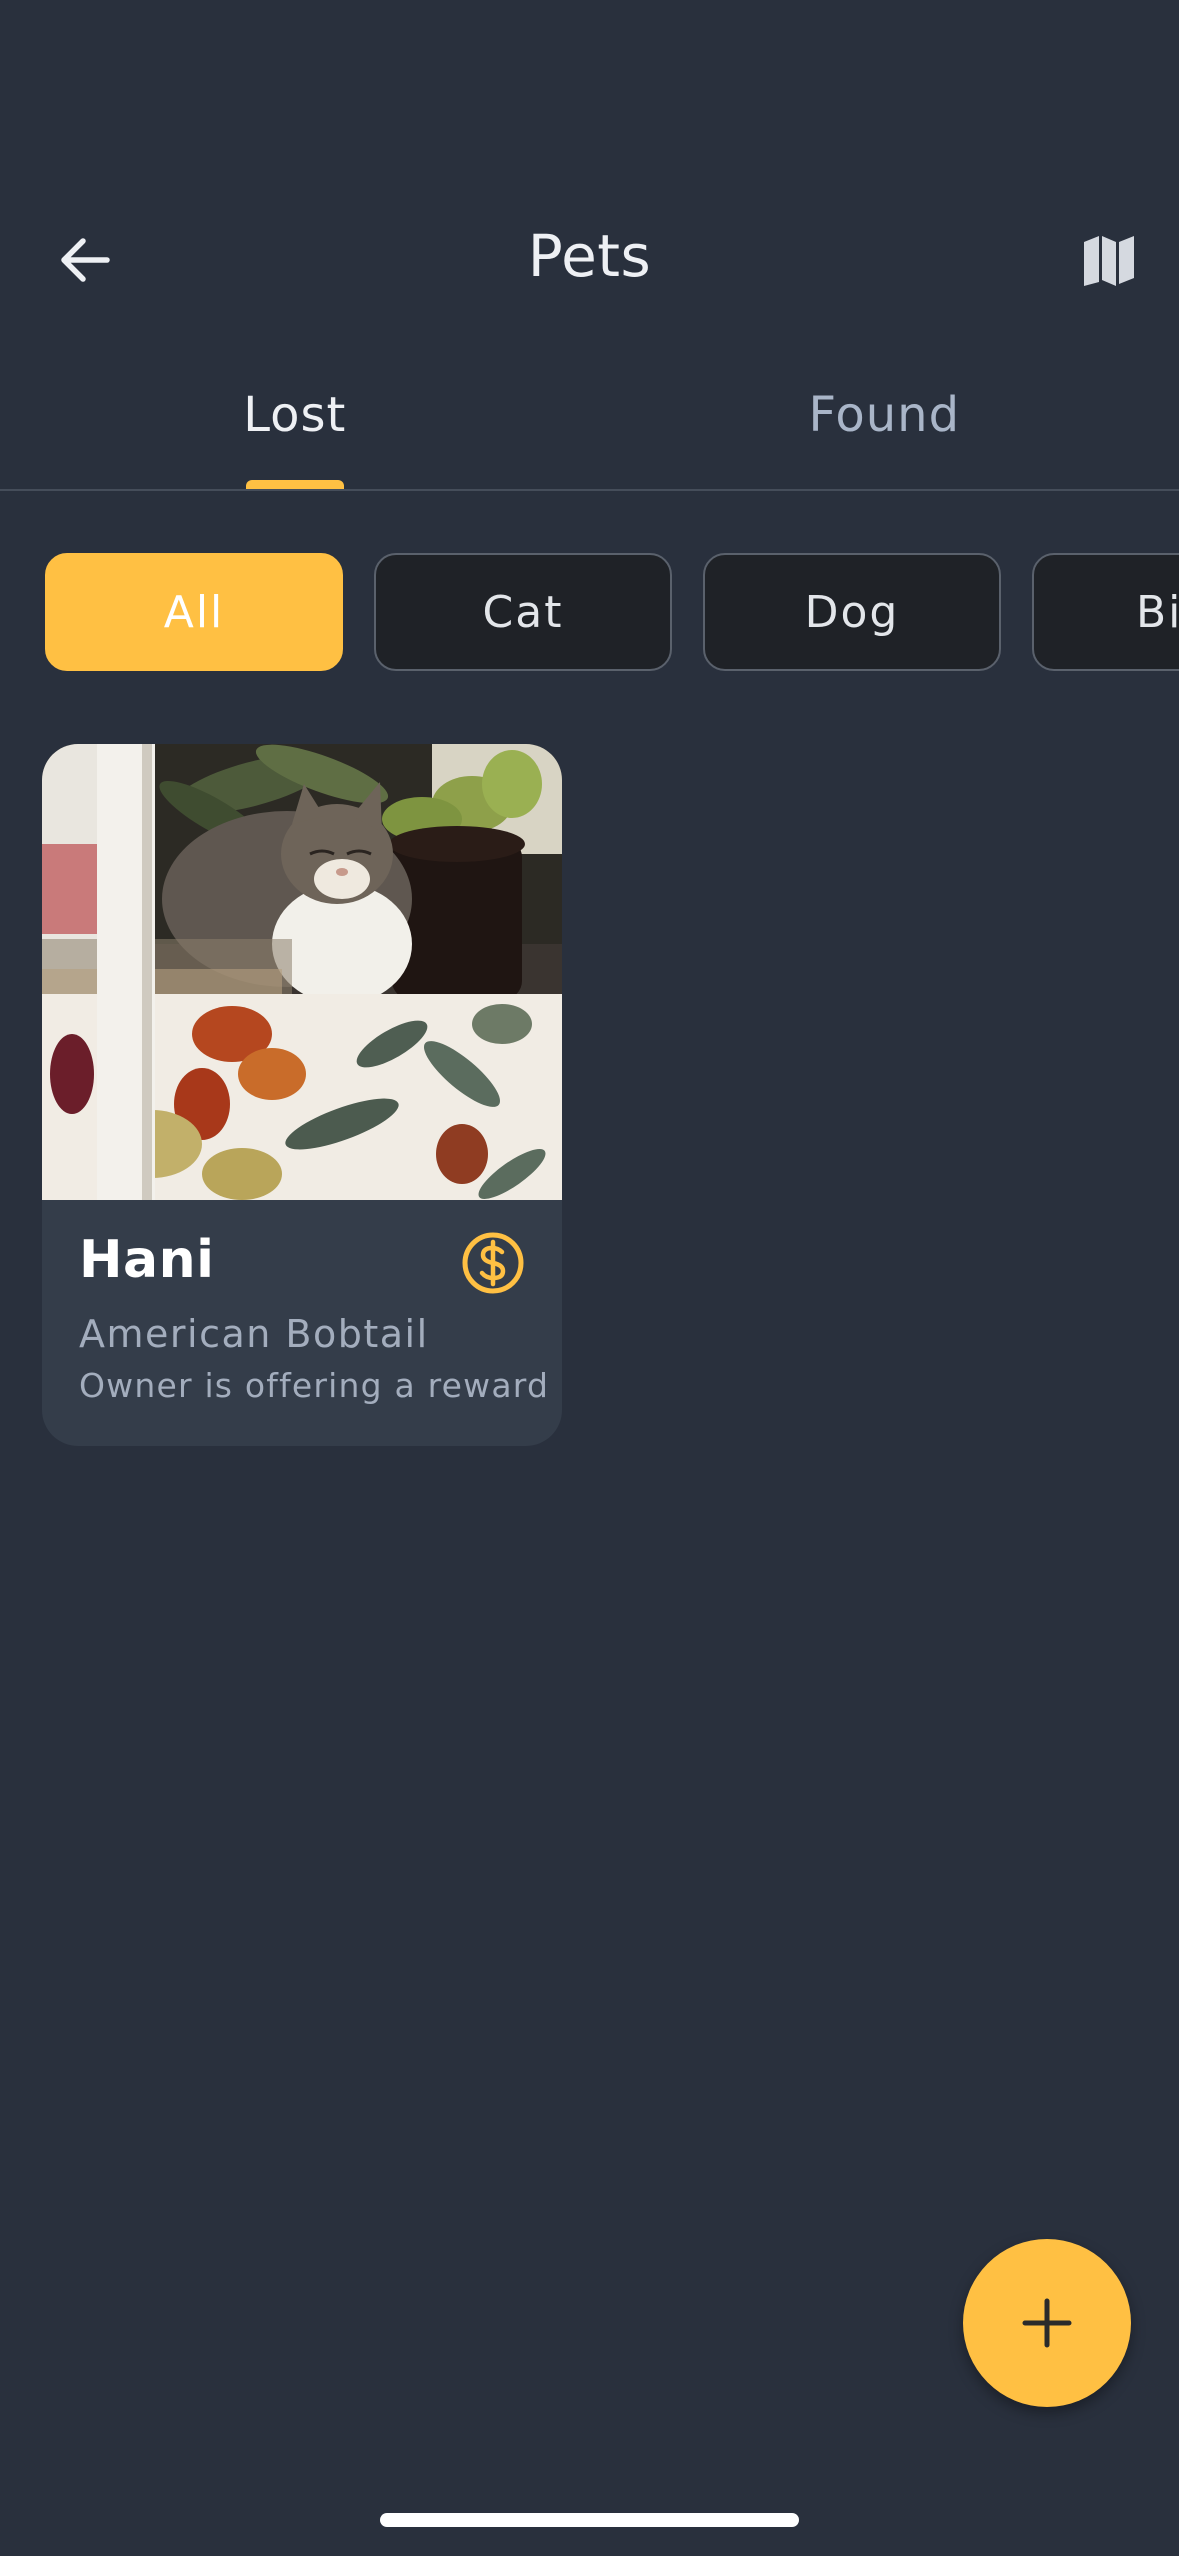  Describe the element at coordinates (1105, 612) in the screenshot. I see `filter-chip-bird: Bi` at that location.